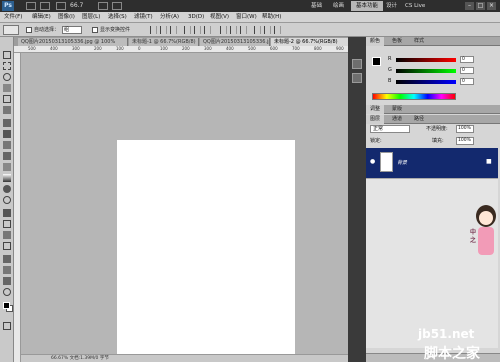  What do you see at coordinates (7, 213) in the screenshot?
I see `pen-tool-icon` at bounding box center [7, 213].